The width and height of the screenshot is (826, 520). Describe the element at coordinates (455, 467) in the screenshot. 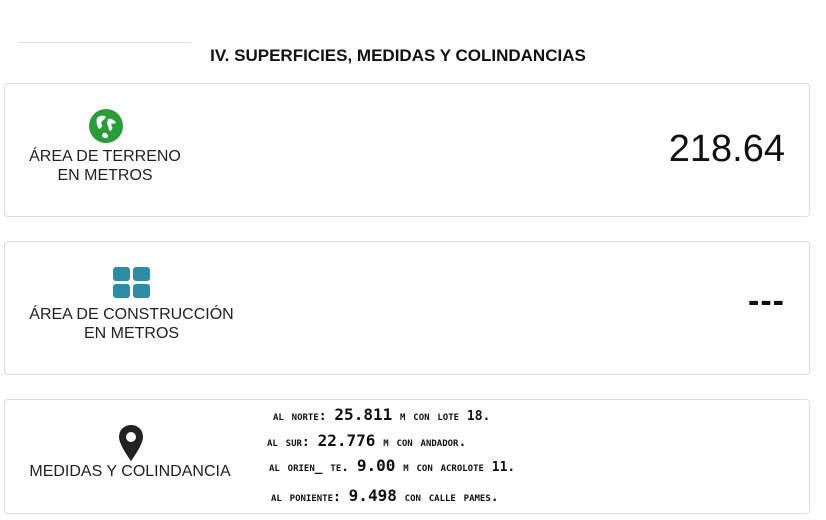

I see `boundary-east-suffix: m con acrolote 11.` at that location.